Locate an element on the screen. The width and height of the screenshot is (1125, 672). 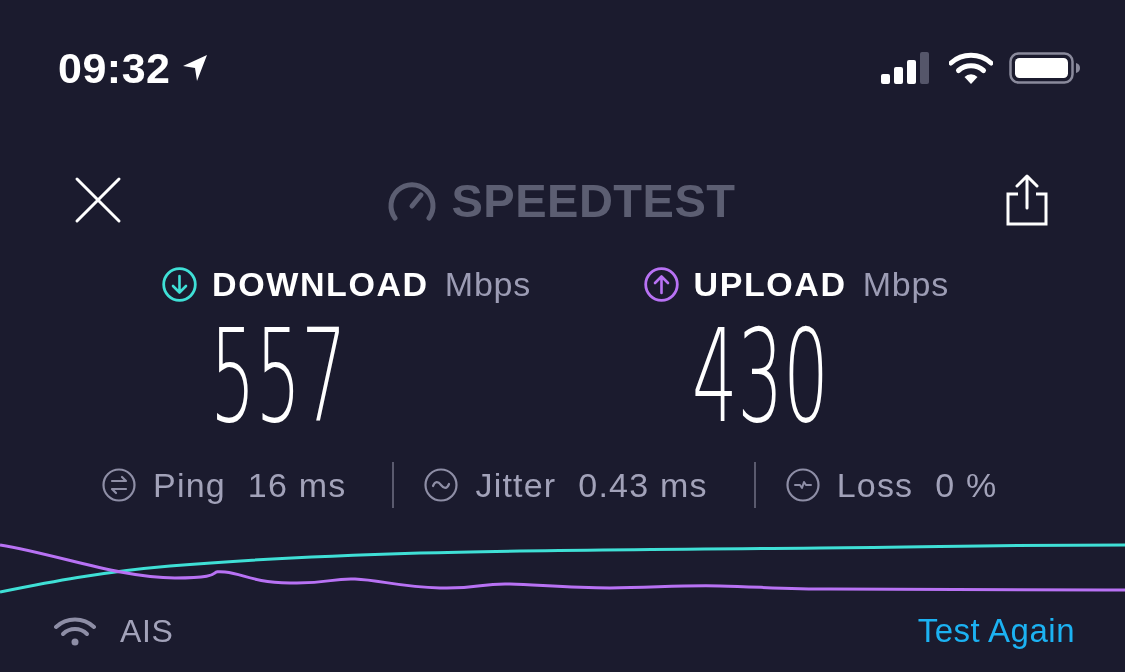
result-label: UPLOAD is located at coordinates (770, 284).